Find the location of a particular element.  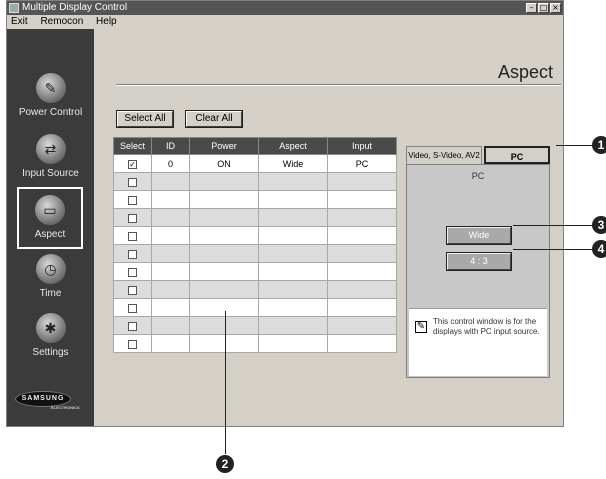

tab-video-svideo-av2: Video, S-Video, AV2 is located at coordinates (444, 155).